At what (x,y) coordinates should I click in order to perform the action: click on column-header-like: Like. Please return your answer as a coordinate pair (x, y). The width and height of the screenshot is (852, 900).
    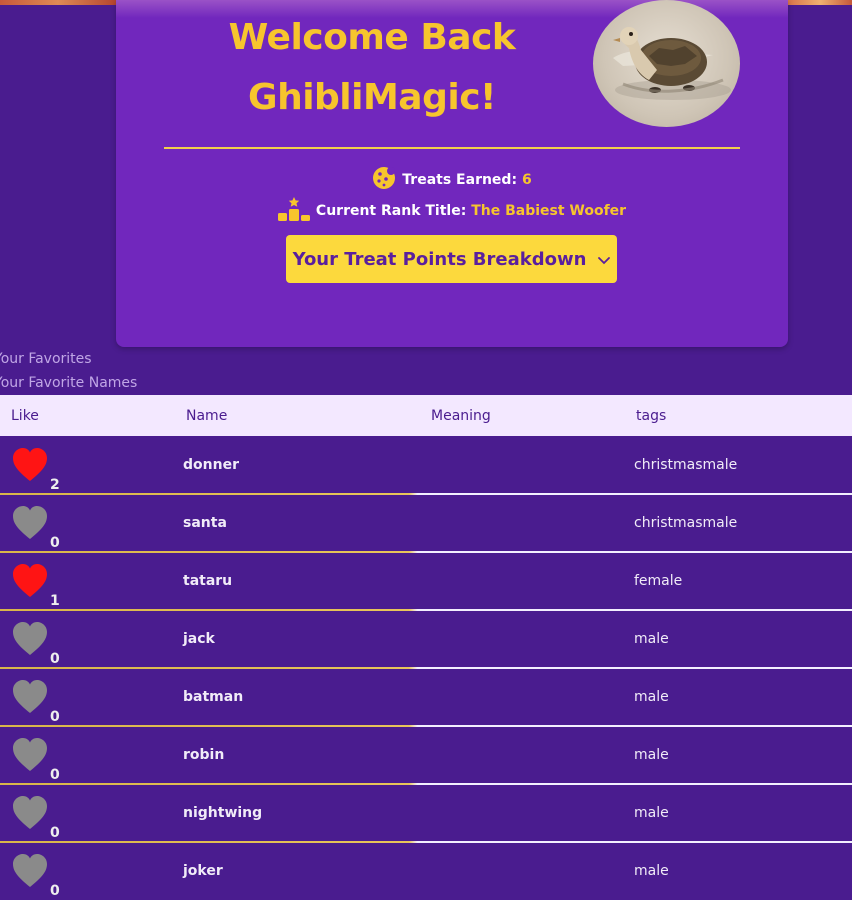
    Looking at the image, I should click on (25, 415).